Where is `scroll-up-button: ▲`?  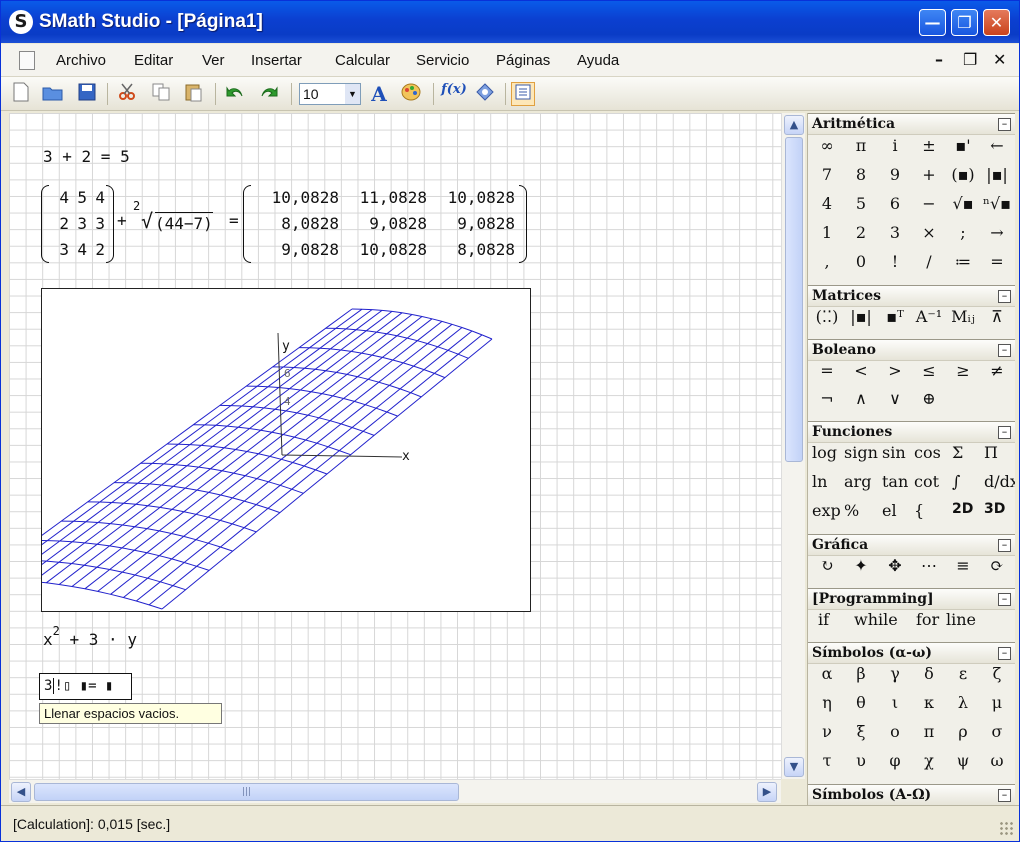
scroll-up-button: ▲ is located at coordinates (794, 125).